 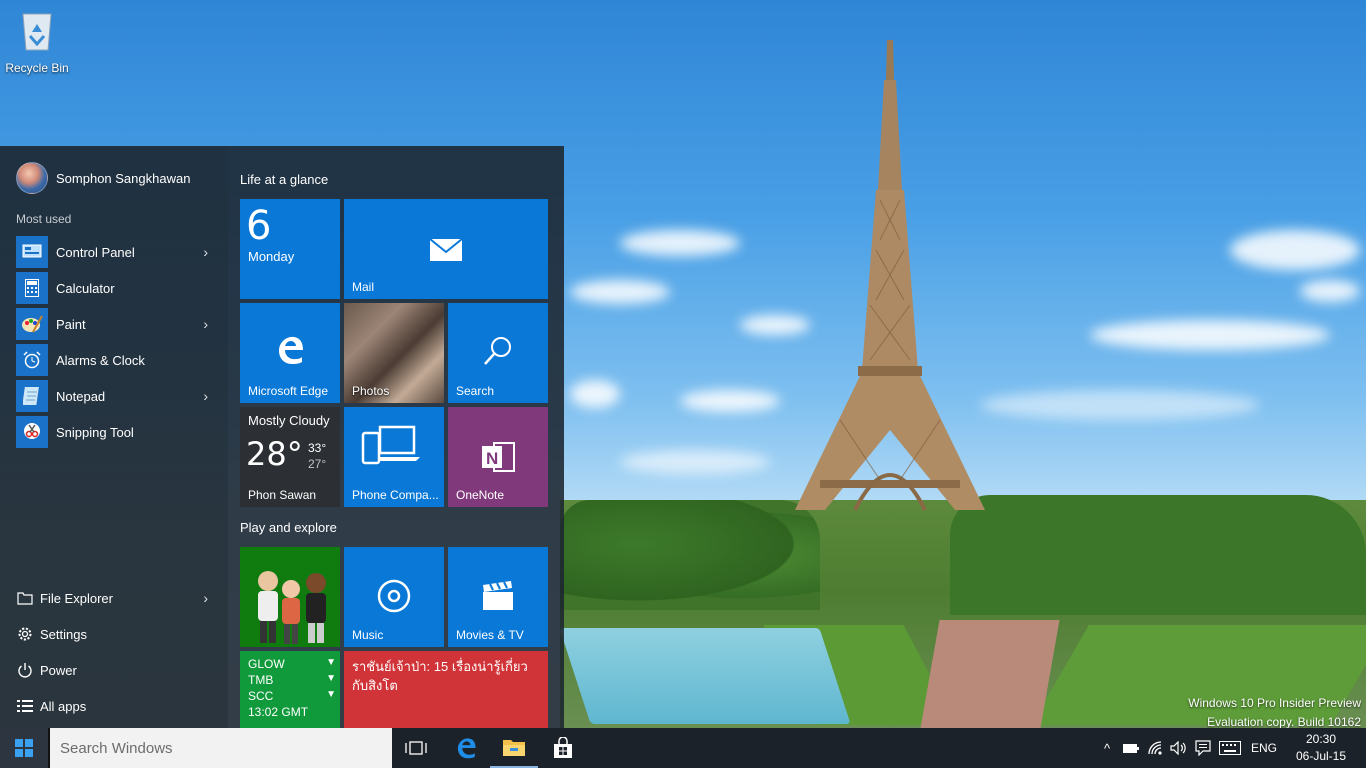 I want to click on clapperboard-icon, so click(x=498, y=595).